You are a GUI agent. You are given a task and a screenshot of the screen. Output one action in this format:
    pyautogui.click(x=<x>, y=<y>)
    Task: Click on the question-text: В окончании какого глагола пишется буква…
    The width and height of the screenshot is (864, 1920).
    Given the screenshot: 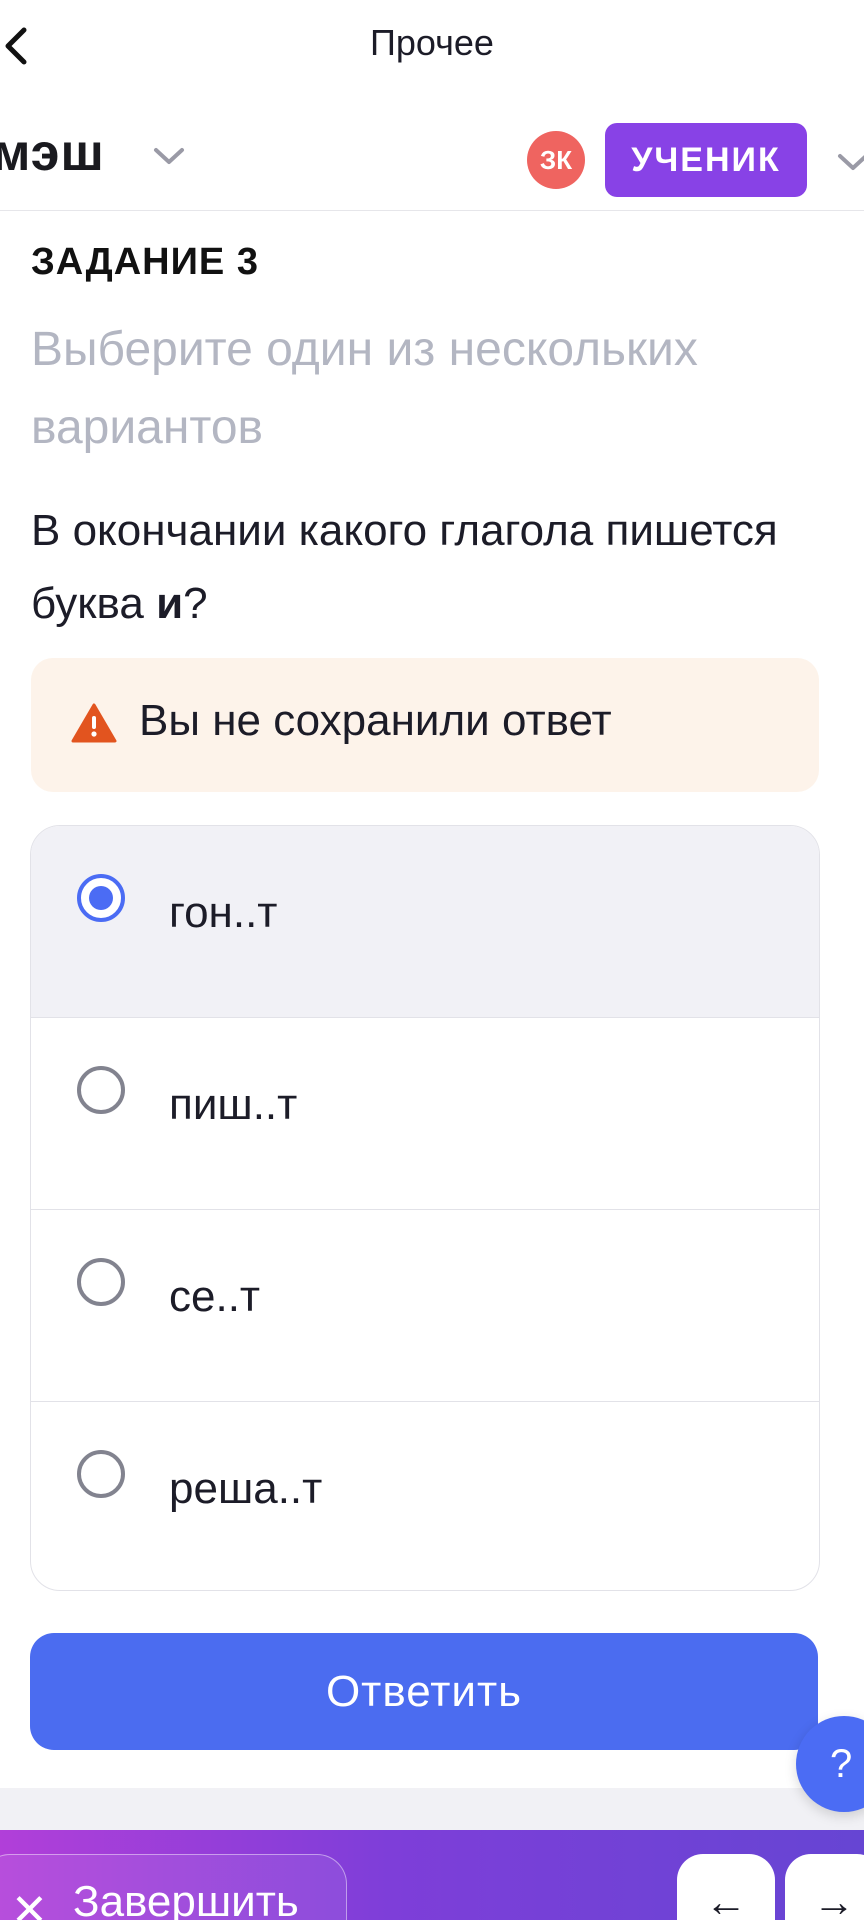 What is the action you would take?
    pyautogui.click(x=426, y=567)
    